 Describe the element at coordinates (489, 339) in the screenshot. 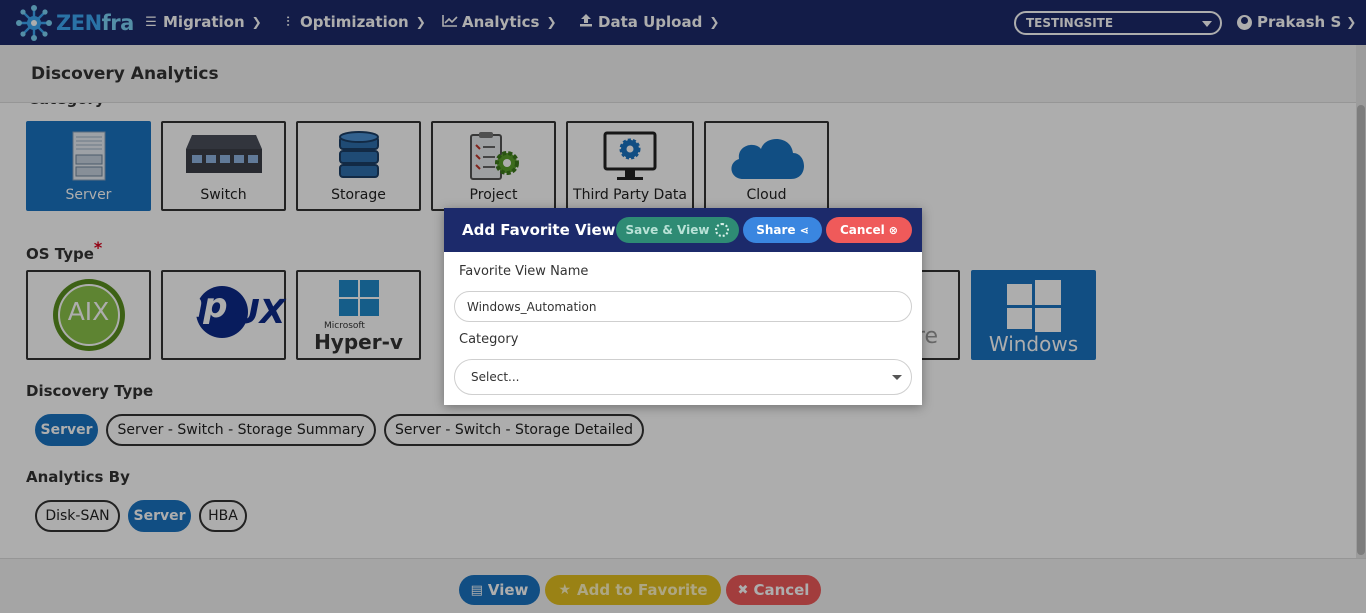

I see `modal-category-label: Category` at that location.